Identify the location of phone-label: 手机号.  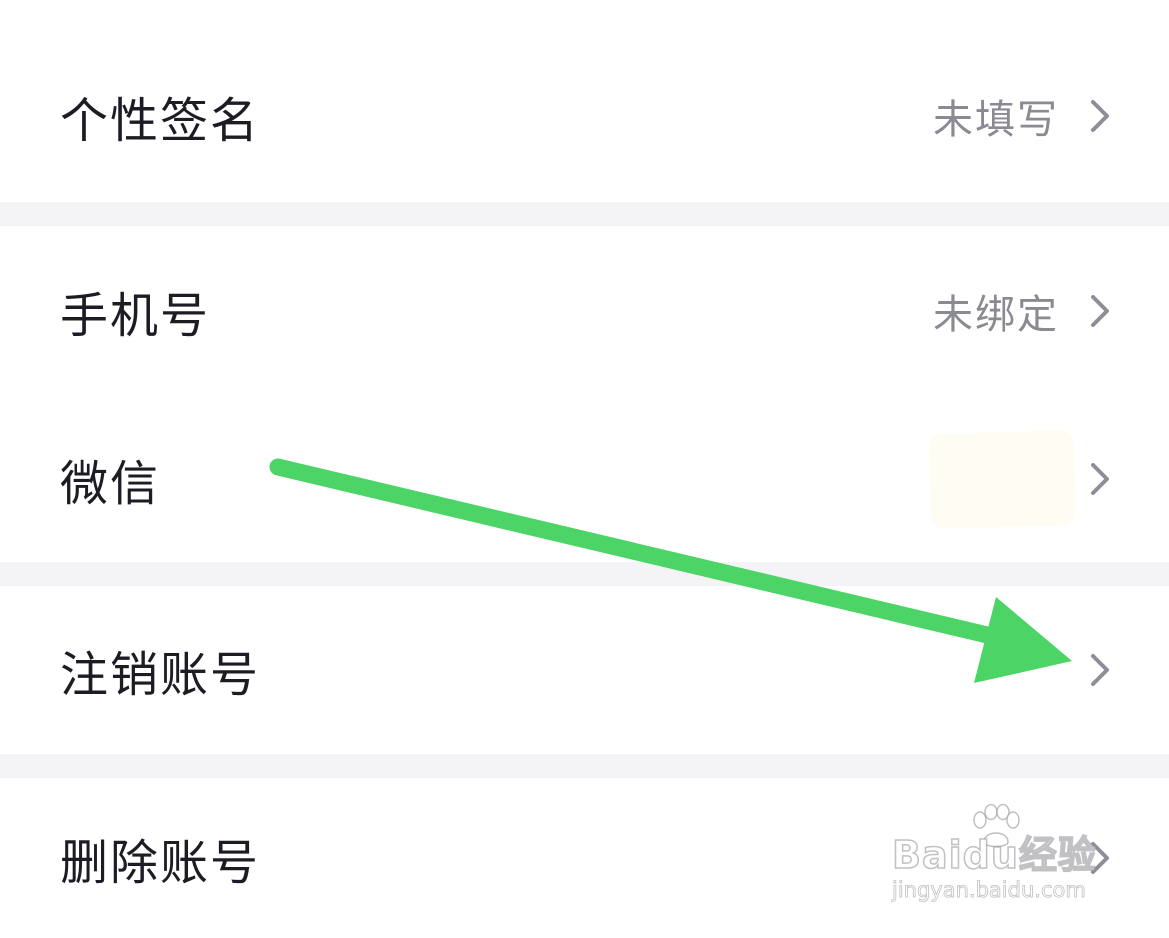
(135, 316).